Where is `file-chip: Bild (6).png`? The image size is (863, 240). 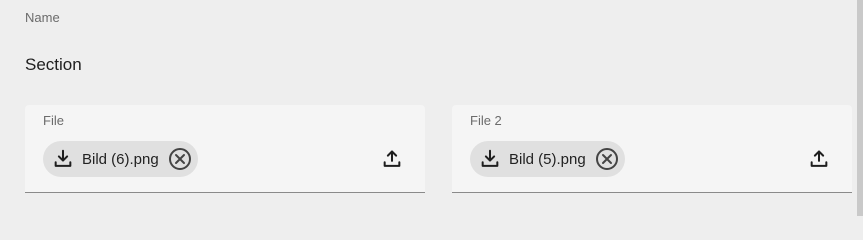
file-chip: Bild (6).png is located at coordinates (120, 159).